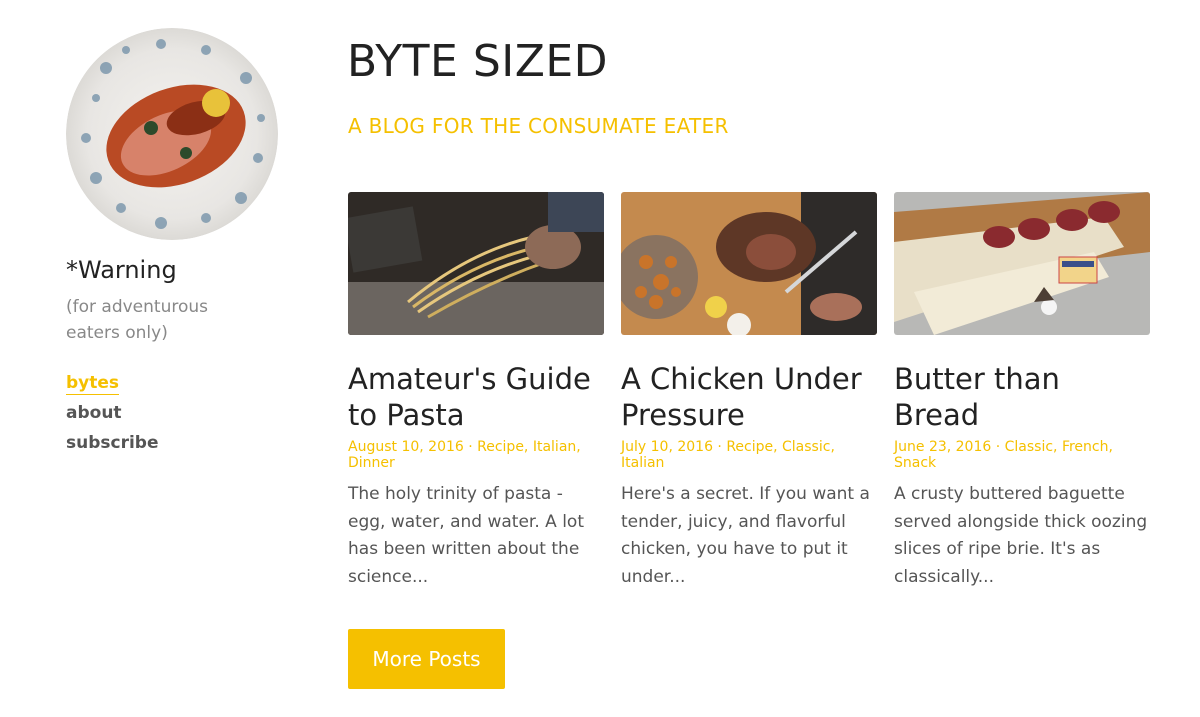  I want to click on sidebar-tagline: (for adventurous eaters only), so click(137, 320).